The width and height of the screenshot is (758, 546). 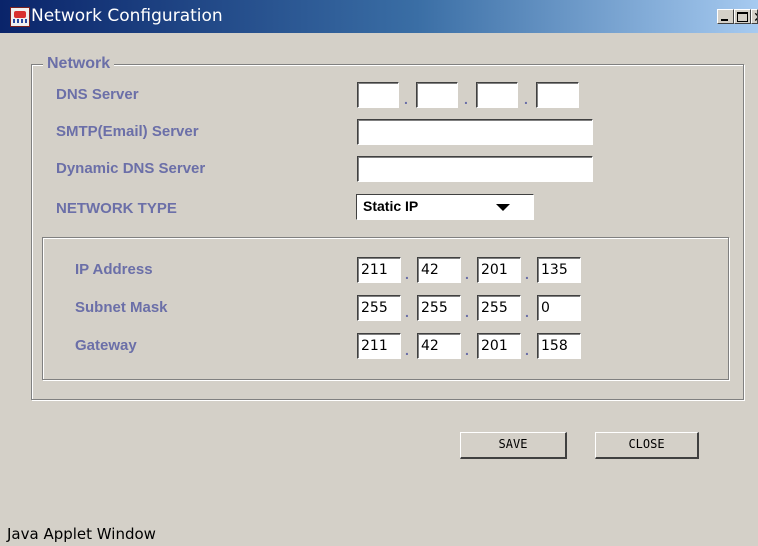 What do you see at coordinates (475, 169) in the screenshot?
I see `dynamic-dns-field` at bounding box center [475, 169].